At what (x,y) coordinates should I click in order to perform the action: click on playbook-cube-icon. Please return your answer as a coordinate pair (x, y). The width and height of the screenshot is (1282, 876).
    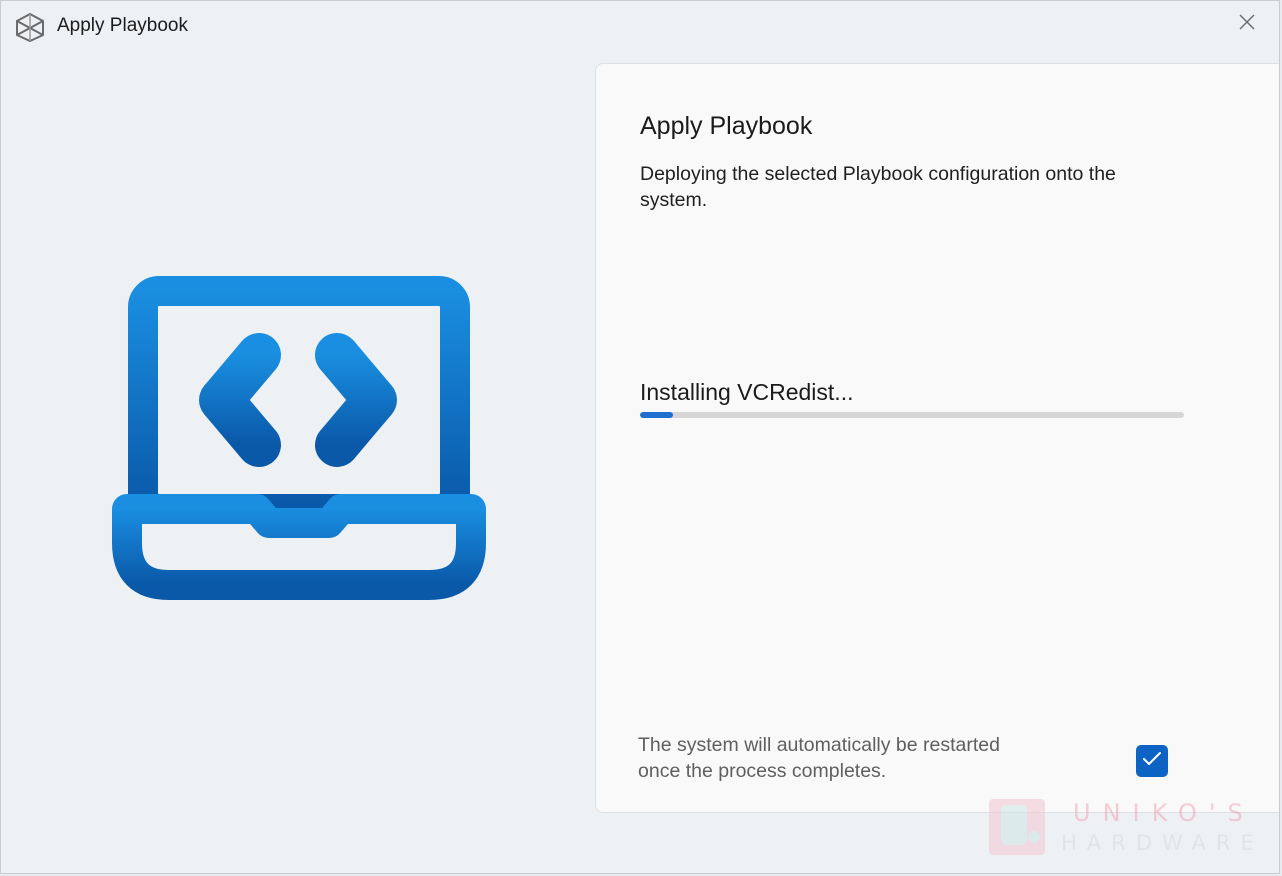
    Looking at the image, I should click on (30, 27).